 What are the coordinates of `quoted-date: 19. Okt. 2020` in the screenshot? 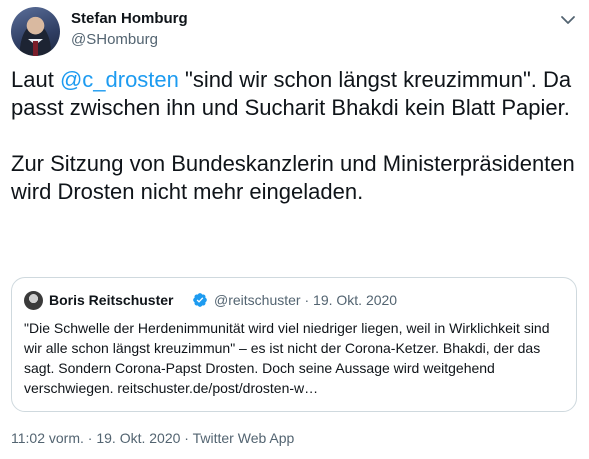 It's located at (355, 300).